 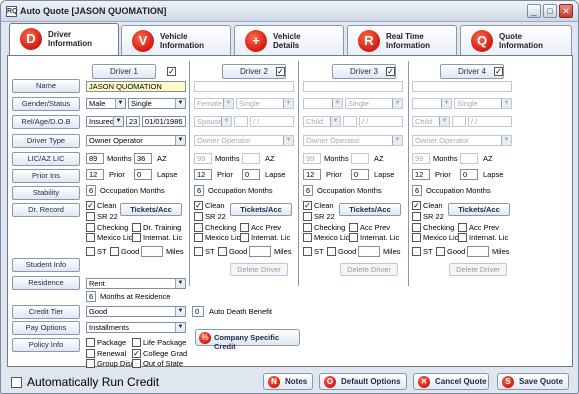 I want to click on driver-4-sr22-checkbox, so click(x=416, y=216).